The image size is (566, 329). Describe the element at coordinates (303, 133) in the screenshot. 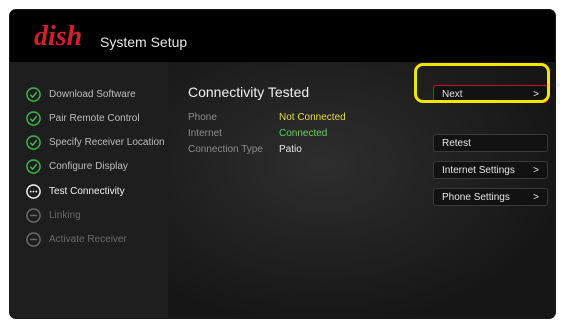

I see `status-value: Connected` at that location.